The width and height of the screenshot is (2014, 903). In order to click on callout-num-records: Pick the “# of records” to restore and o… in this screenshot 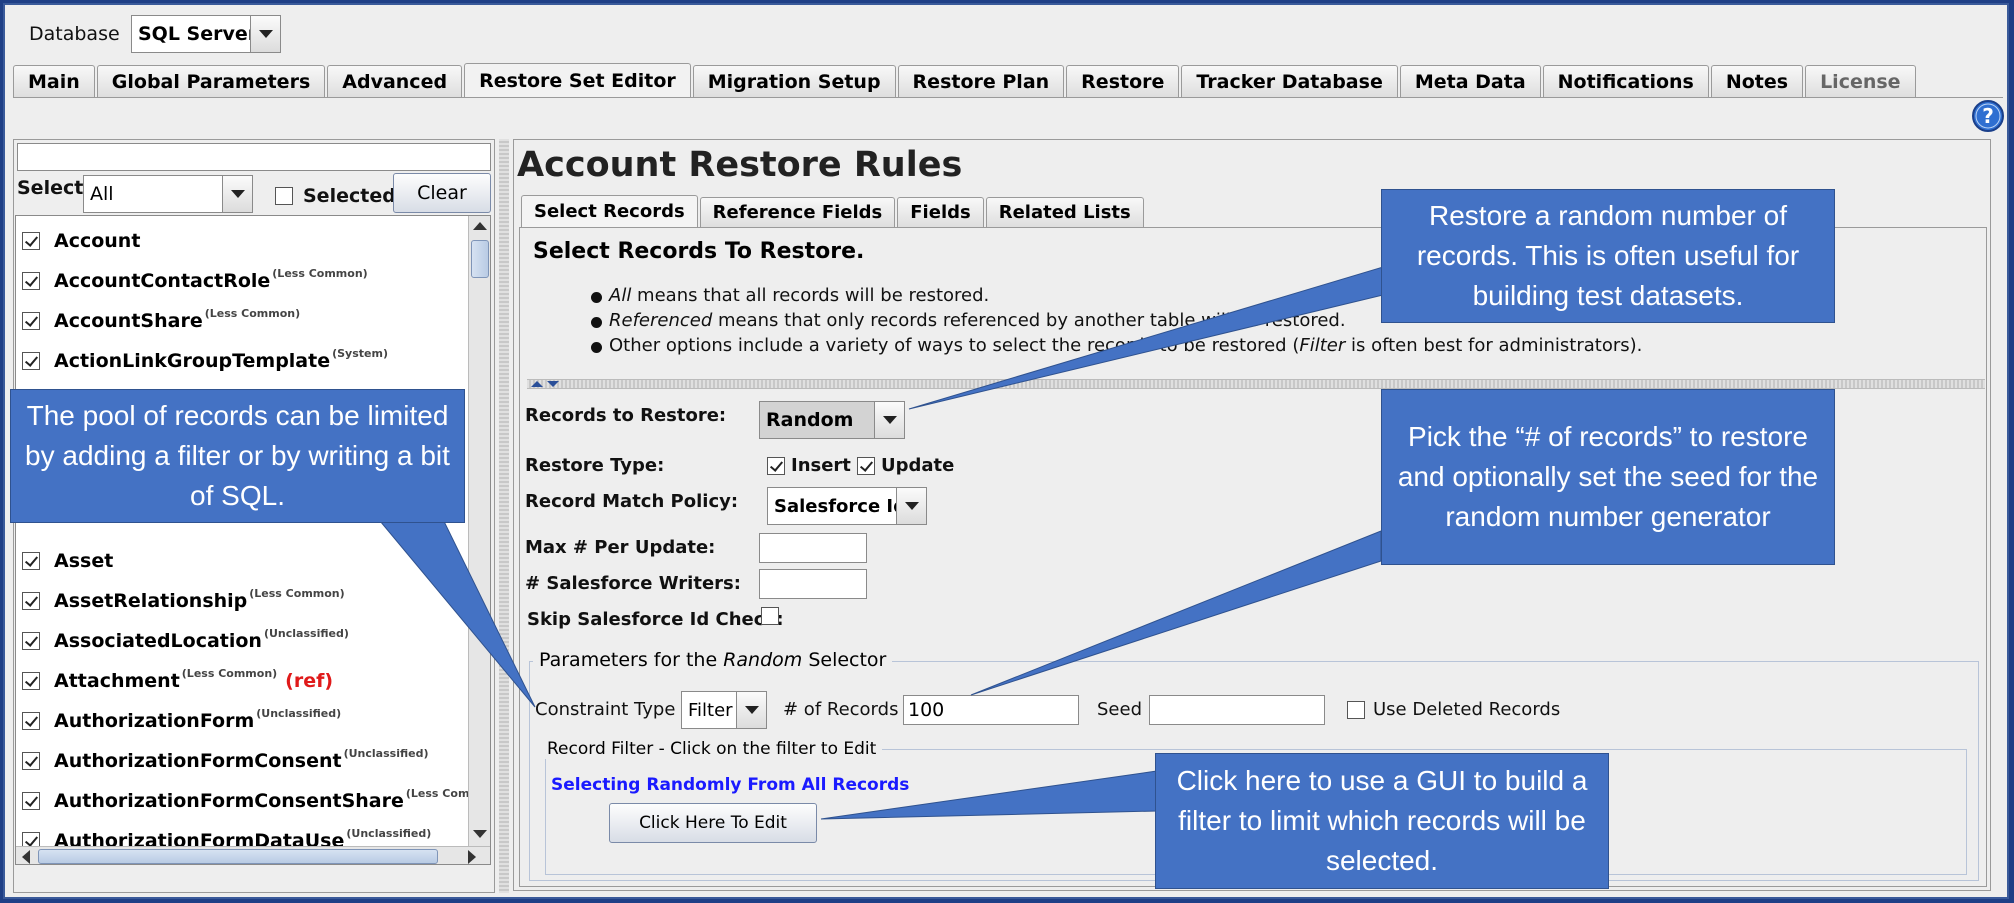, I will do `click(1608, 477)`.